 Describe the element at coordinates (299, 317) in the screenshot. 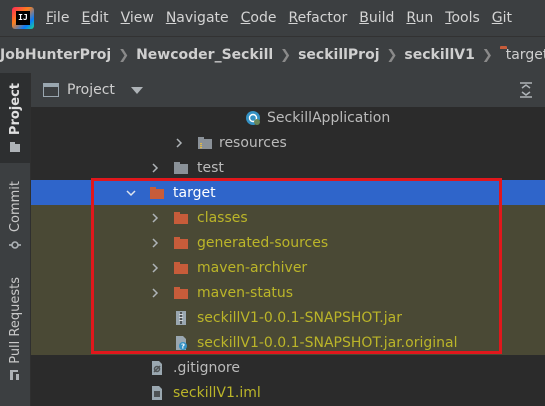

I see `tree-item-label: seckillV1-0.0.1-SNAPSHOT.jar` at that location.